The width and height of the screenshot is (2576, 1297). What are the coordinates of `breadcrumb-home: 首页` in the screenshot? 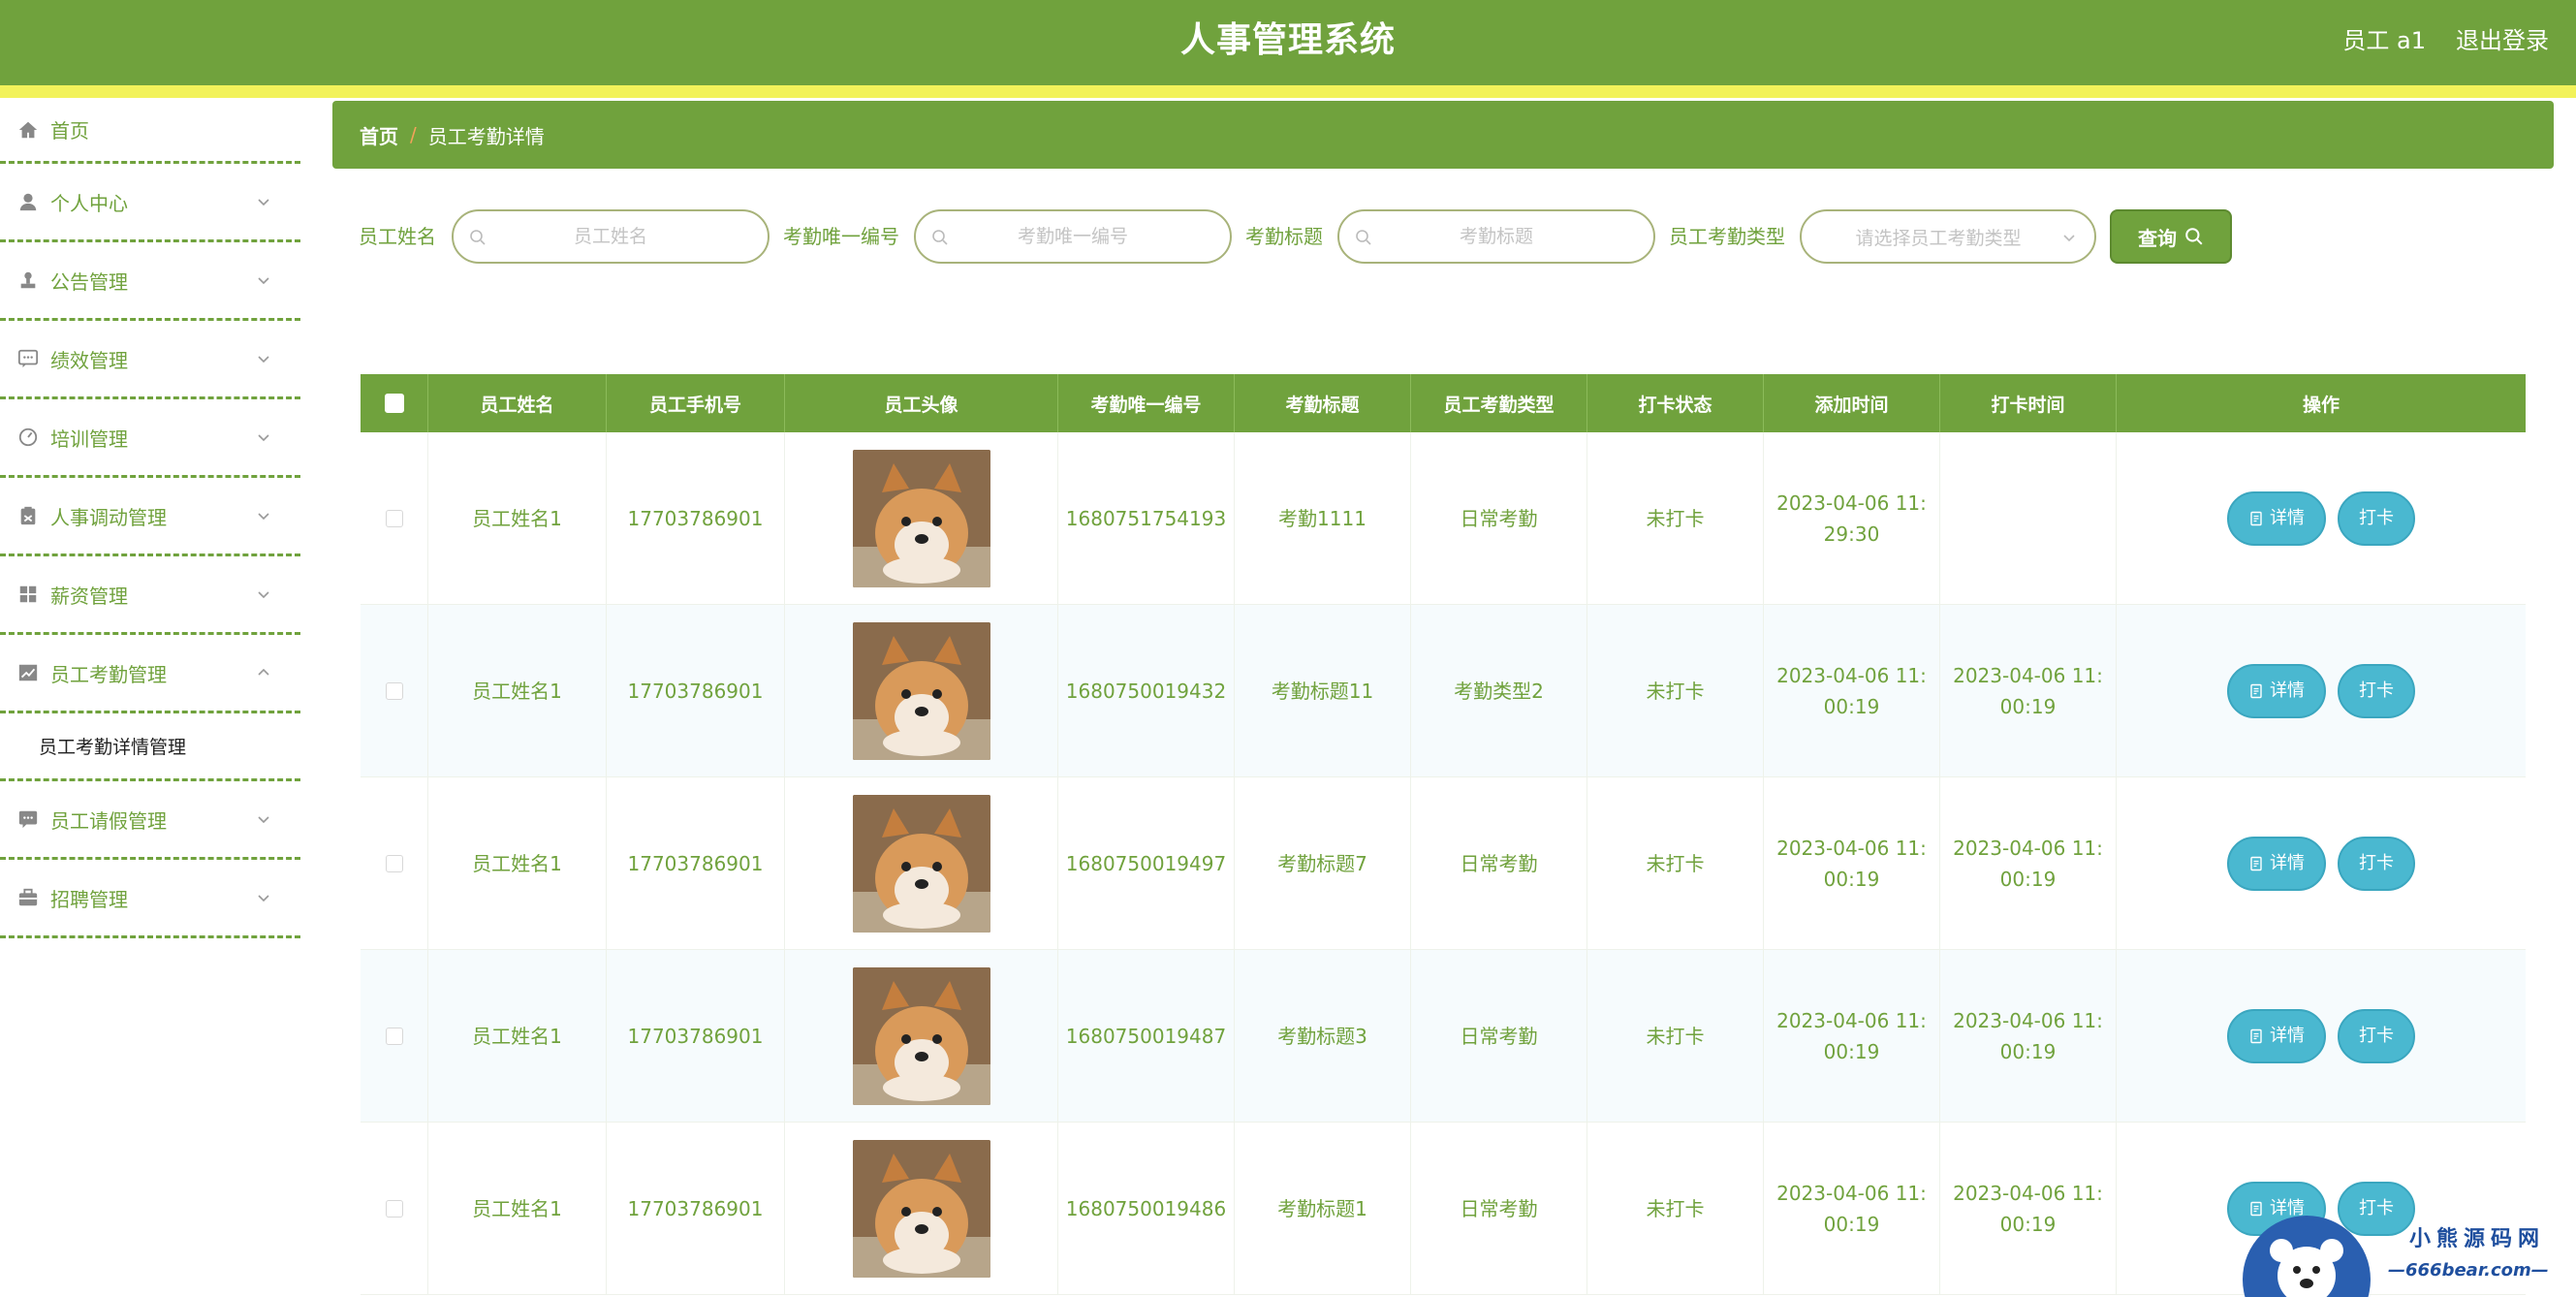 It's located at (379, 135).